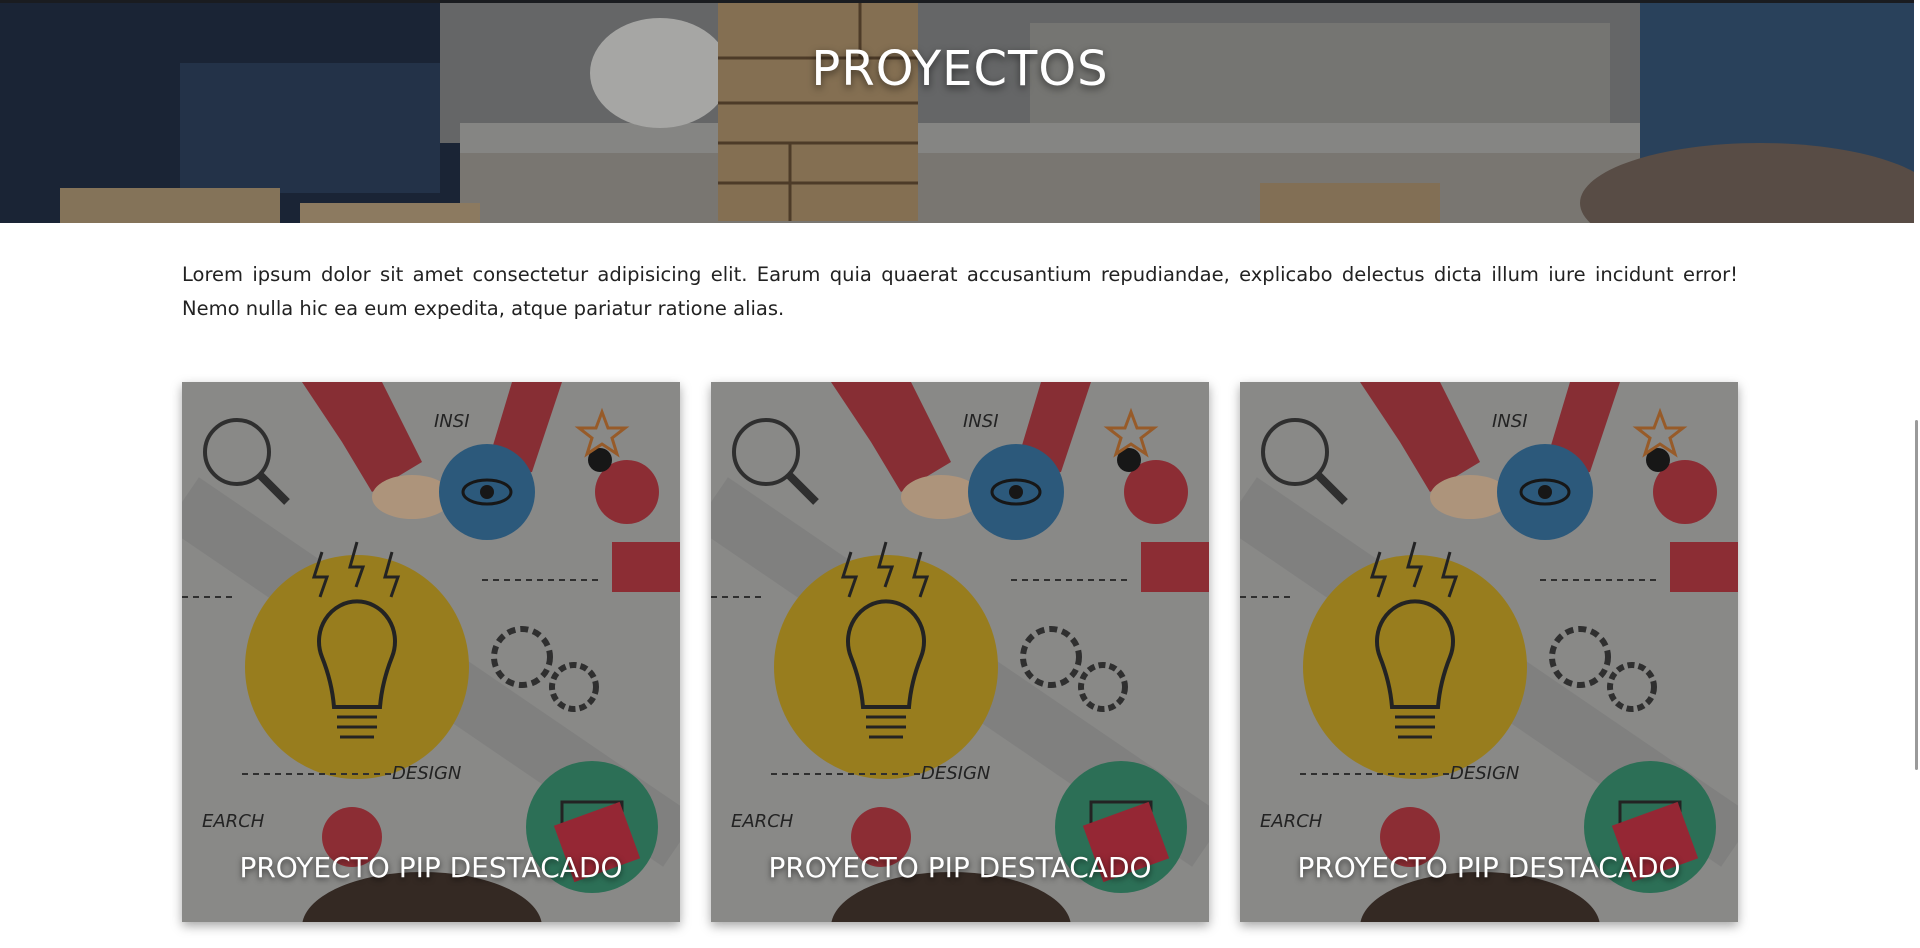 This screenshot has width=1920, height=948. I want to click on page-scrollbar-thumb, so click(1916, 595).